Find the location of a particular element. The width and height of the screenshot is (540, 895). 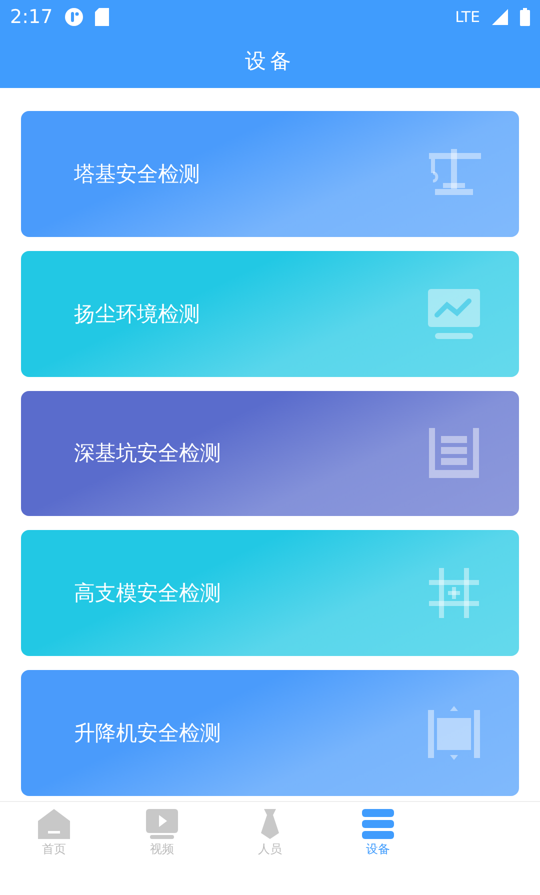

signal-icon is located at coordinates (500, 17).